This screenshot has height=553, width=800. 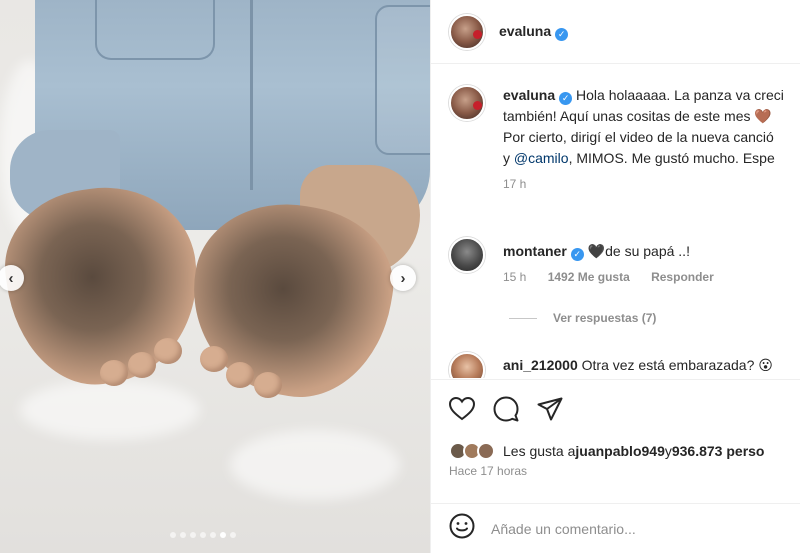 What do you see at coordinates (538, 96) in the screenshot?
I see `caption-username: evaluna ✓` at bounding box center [538, 96].